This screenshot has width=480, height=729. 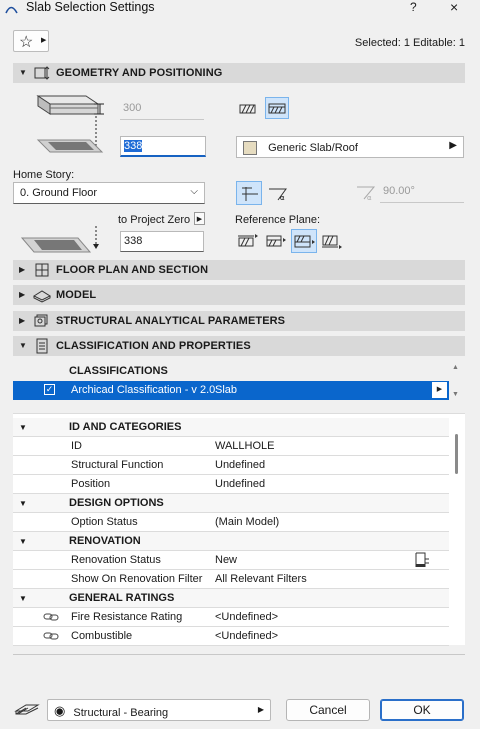 I want to click on property-row-position: Position Undefined, so click(x=231, y=484).